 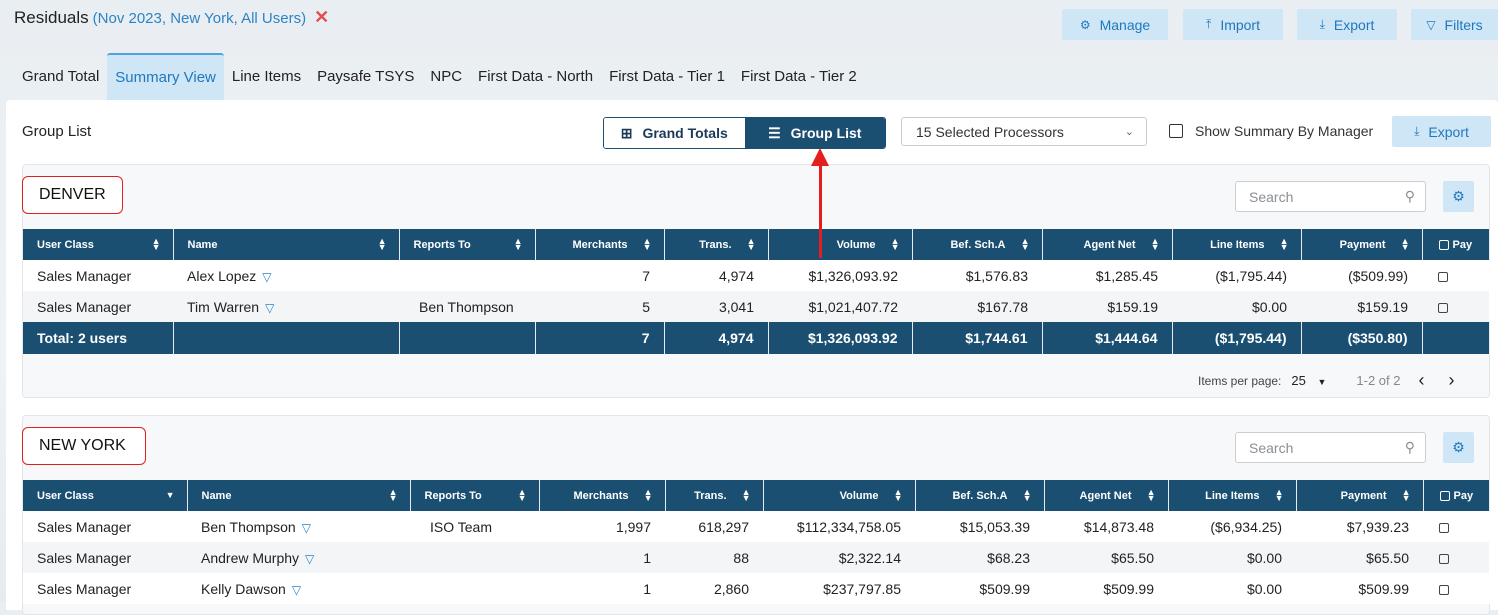 I want to click on col-user-class: User Class ▼, so click(x=105, y=495).